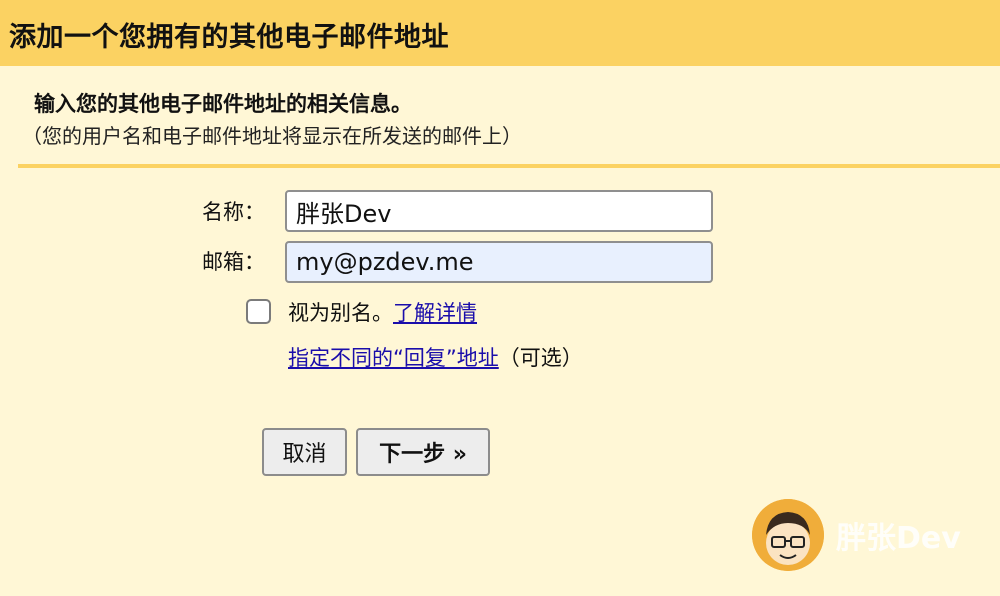  What do you see at coordinates (435, 313) in the screenshot?
I see `learn-more-link: 了解详情` at bounding box center [435, 313].